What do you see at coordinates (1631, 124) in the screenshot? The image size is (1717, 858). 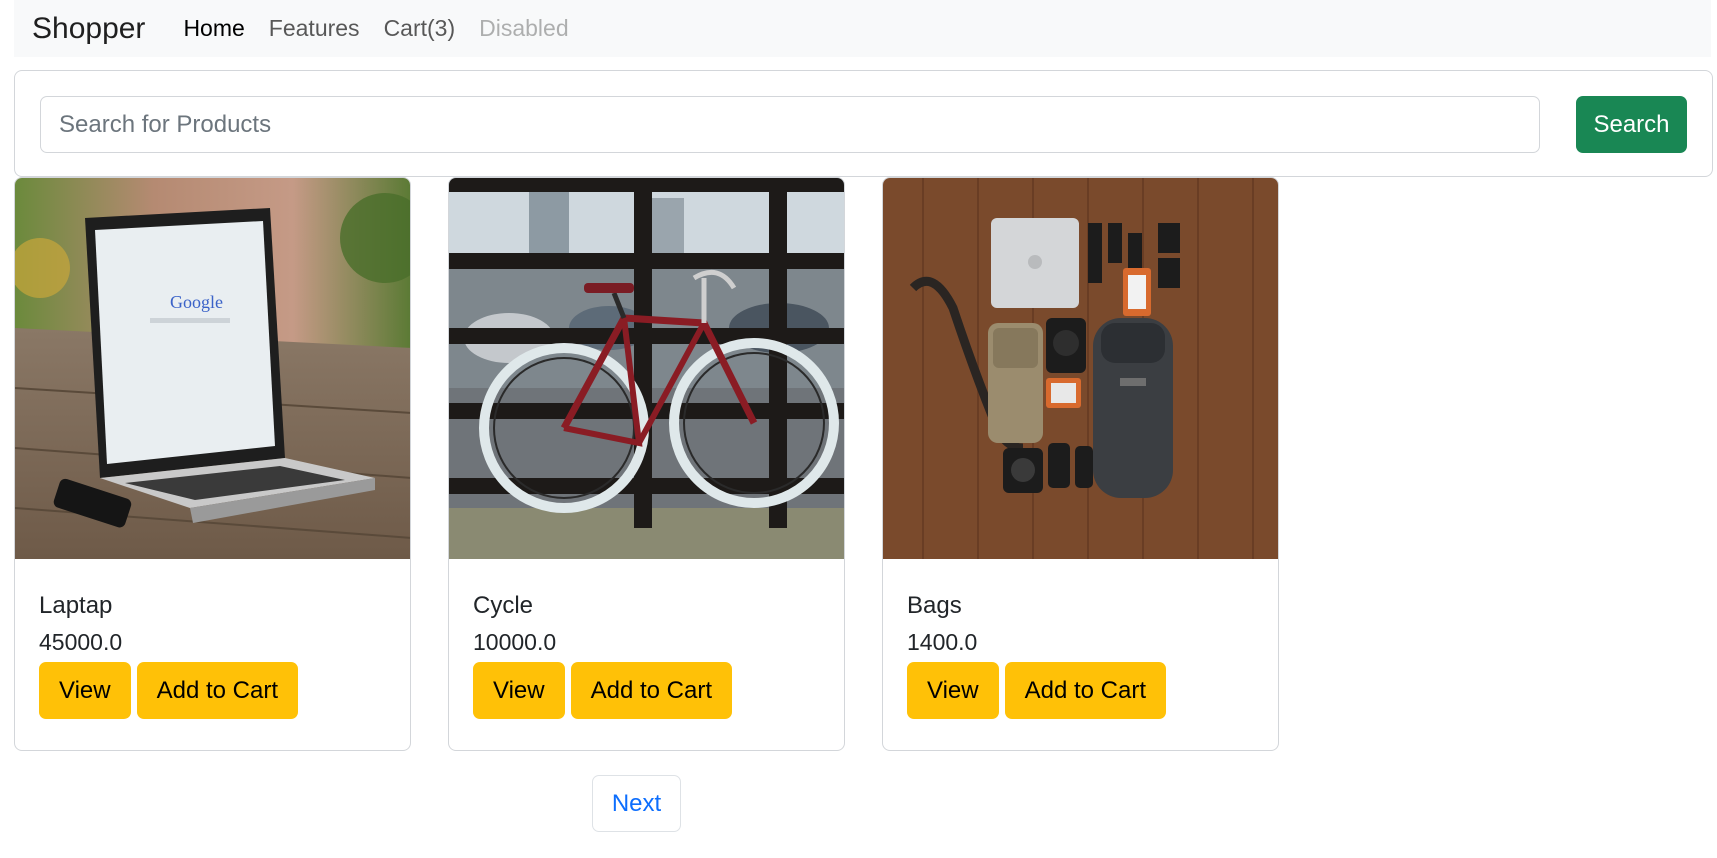 I see `search-button: Search` at bounding box center [1631, 124].